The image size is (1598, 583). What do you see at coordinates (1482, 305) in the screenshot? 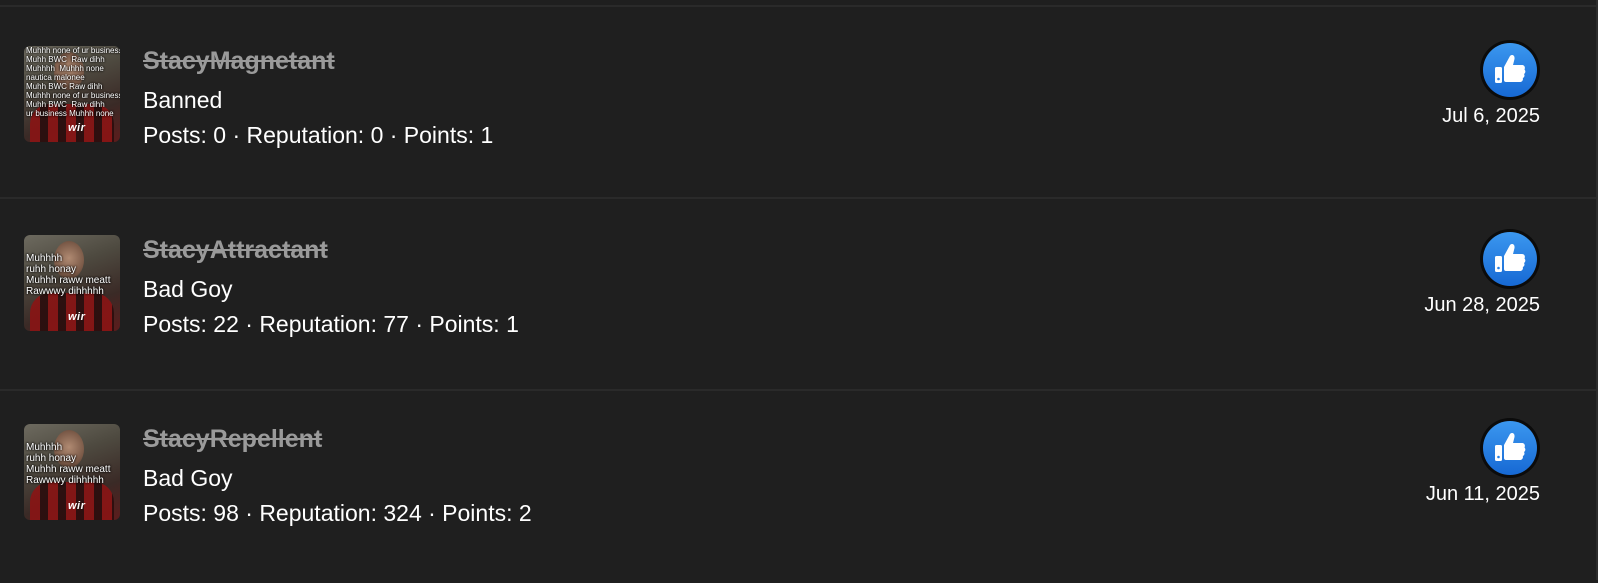
I see `reaction-date: Jun 28, 2025` at bounding box center [1482, 305].